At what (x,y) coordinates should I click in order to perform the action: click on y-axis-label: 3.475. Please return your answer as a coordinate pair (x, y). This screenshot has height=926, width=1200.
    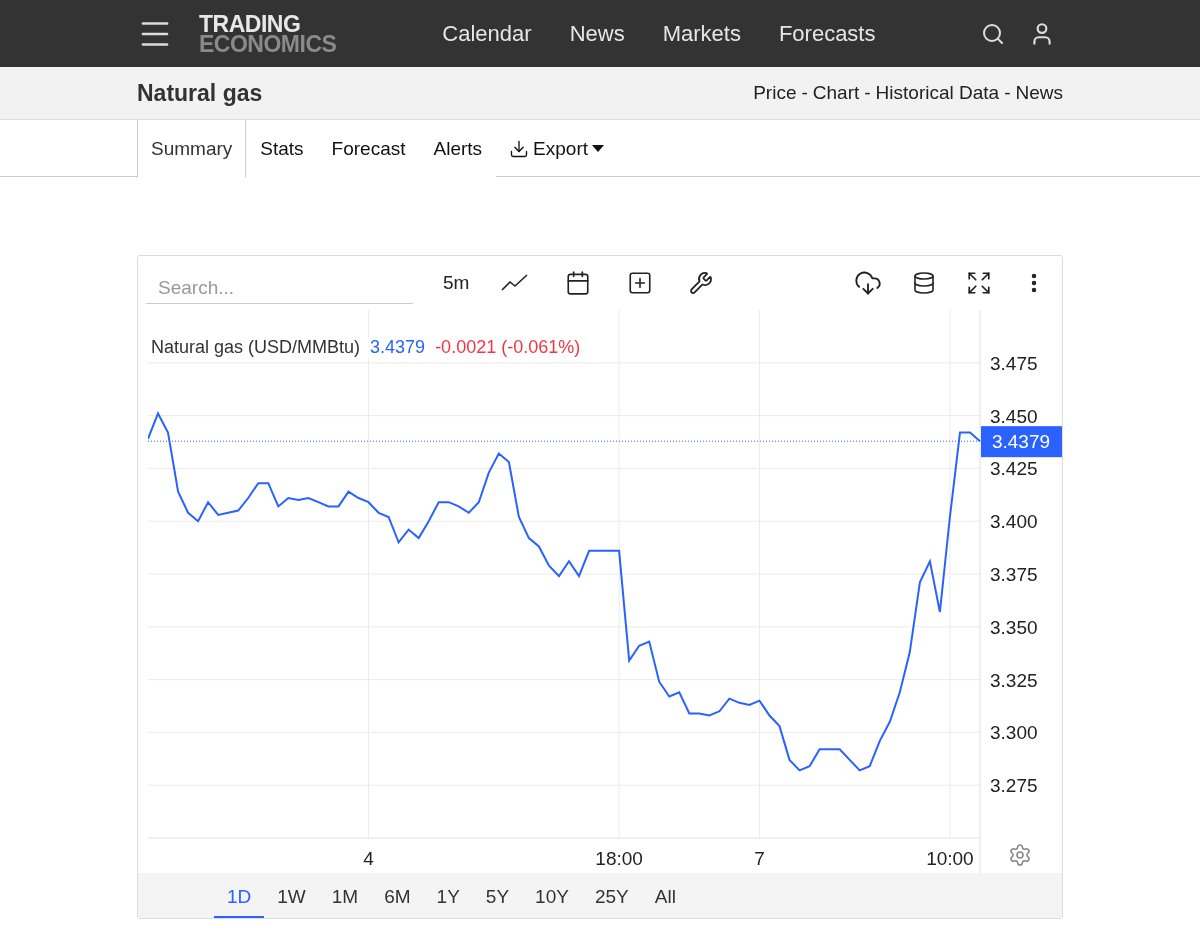
    Looking at the image, I should click on (1014, 363).